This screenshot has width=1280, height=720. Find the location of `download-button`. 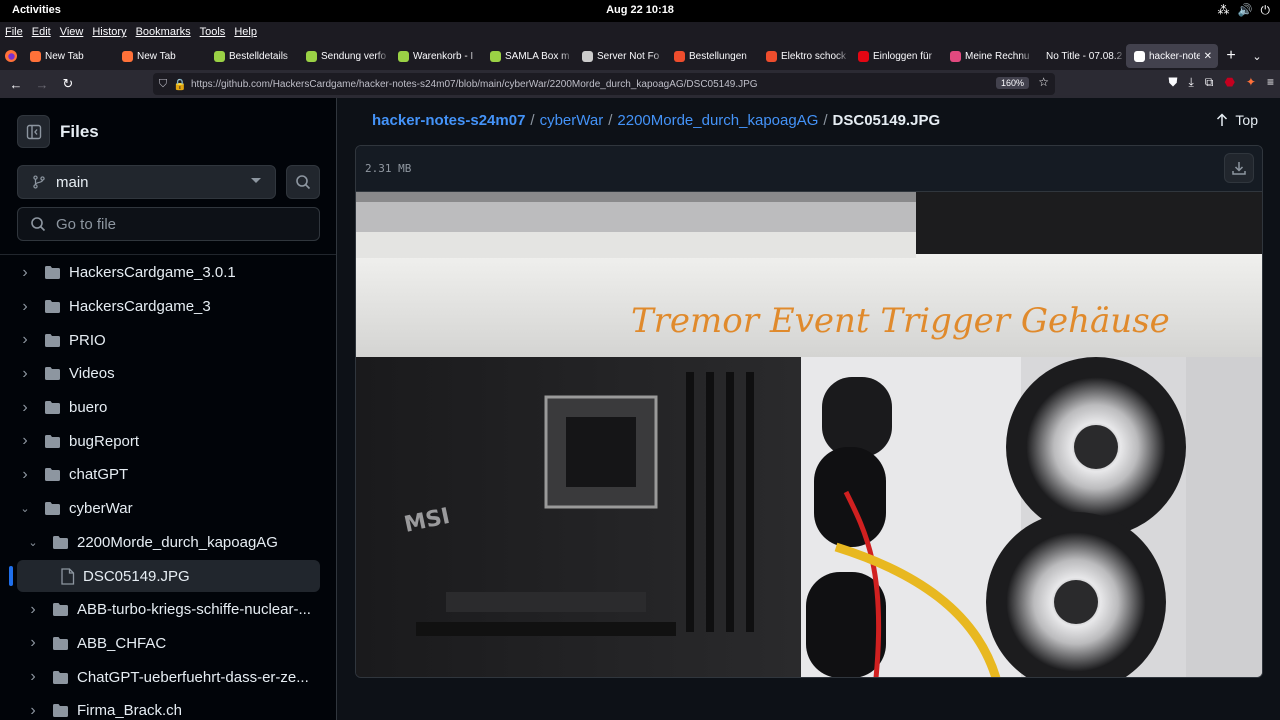

download-button is located at coordinates (1239, 168).